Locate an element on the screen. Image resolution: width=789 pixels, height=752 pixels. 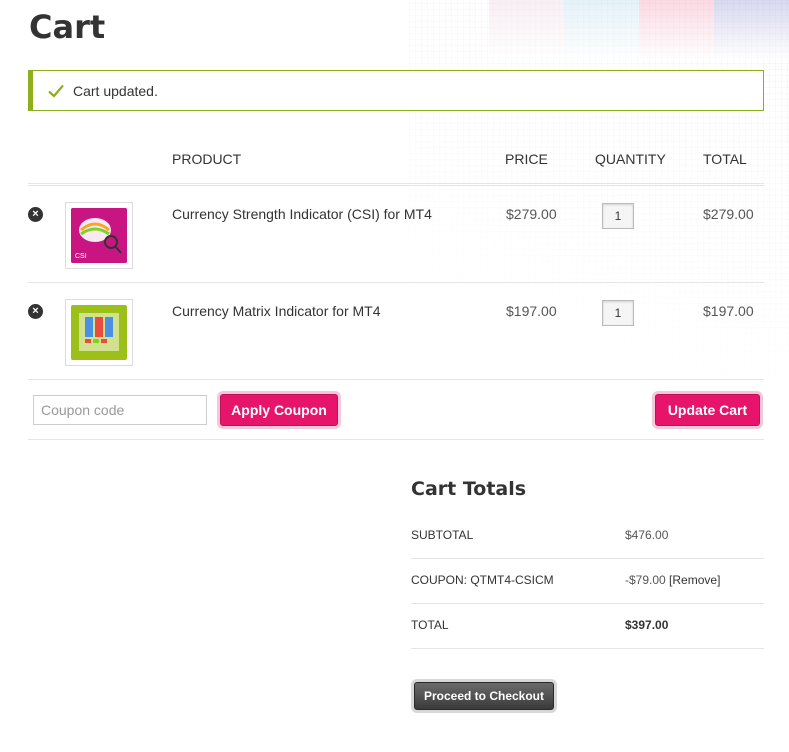
thumb-label: CSI is located at coordinates (81, 256).